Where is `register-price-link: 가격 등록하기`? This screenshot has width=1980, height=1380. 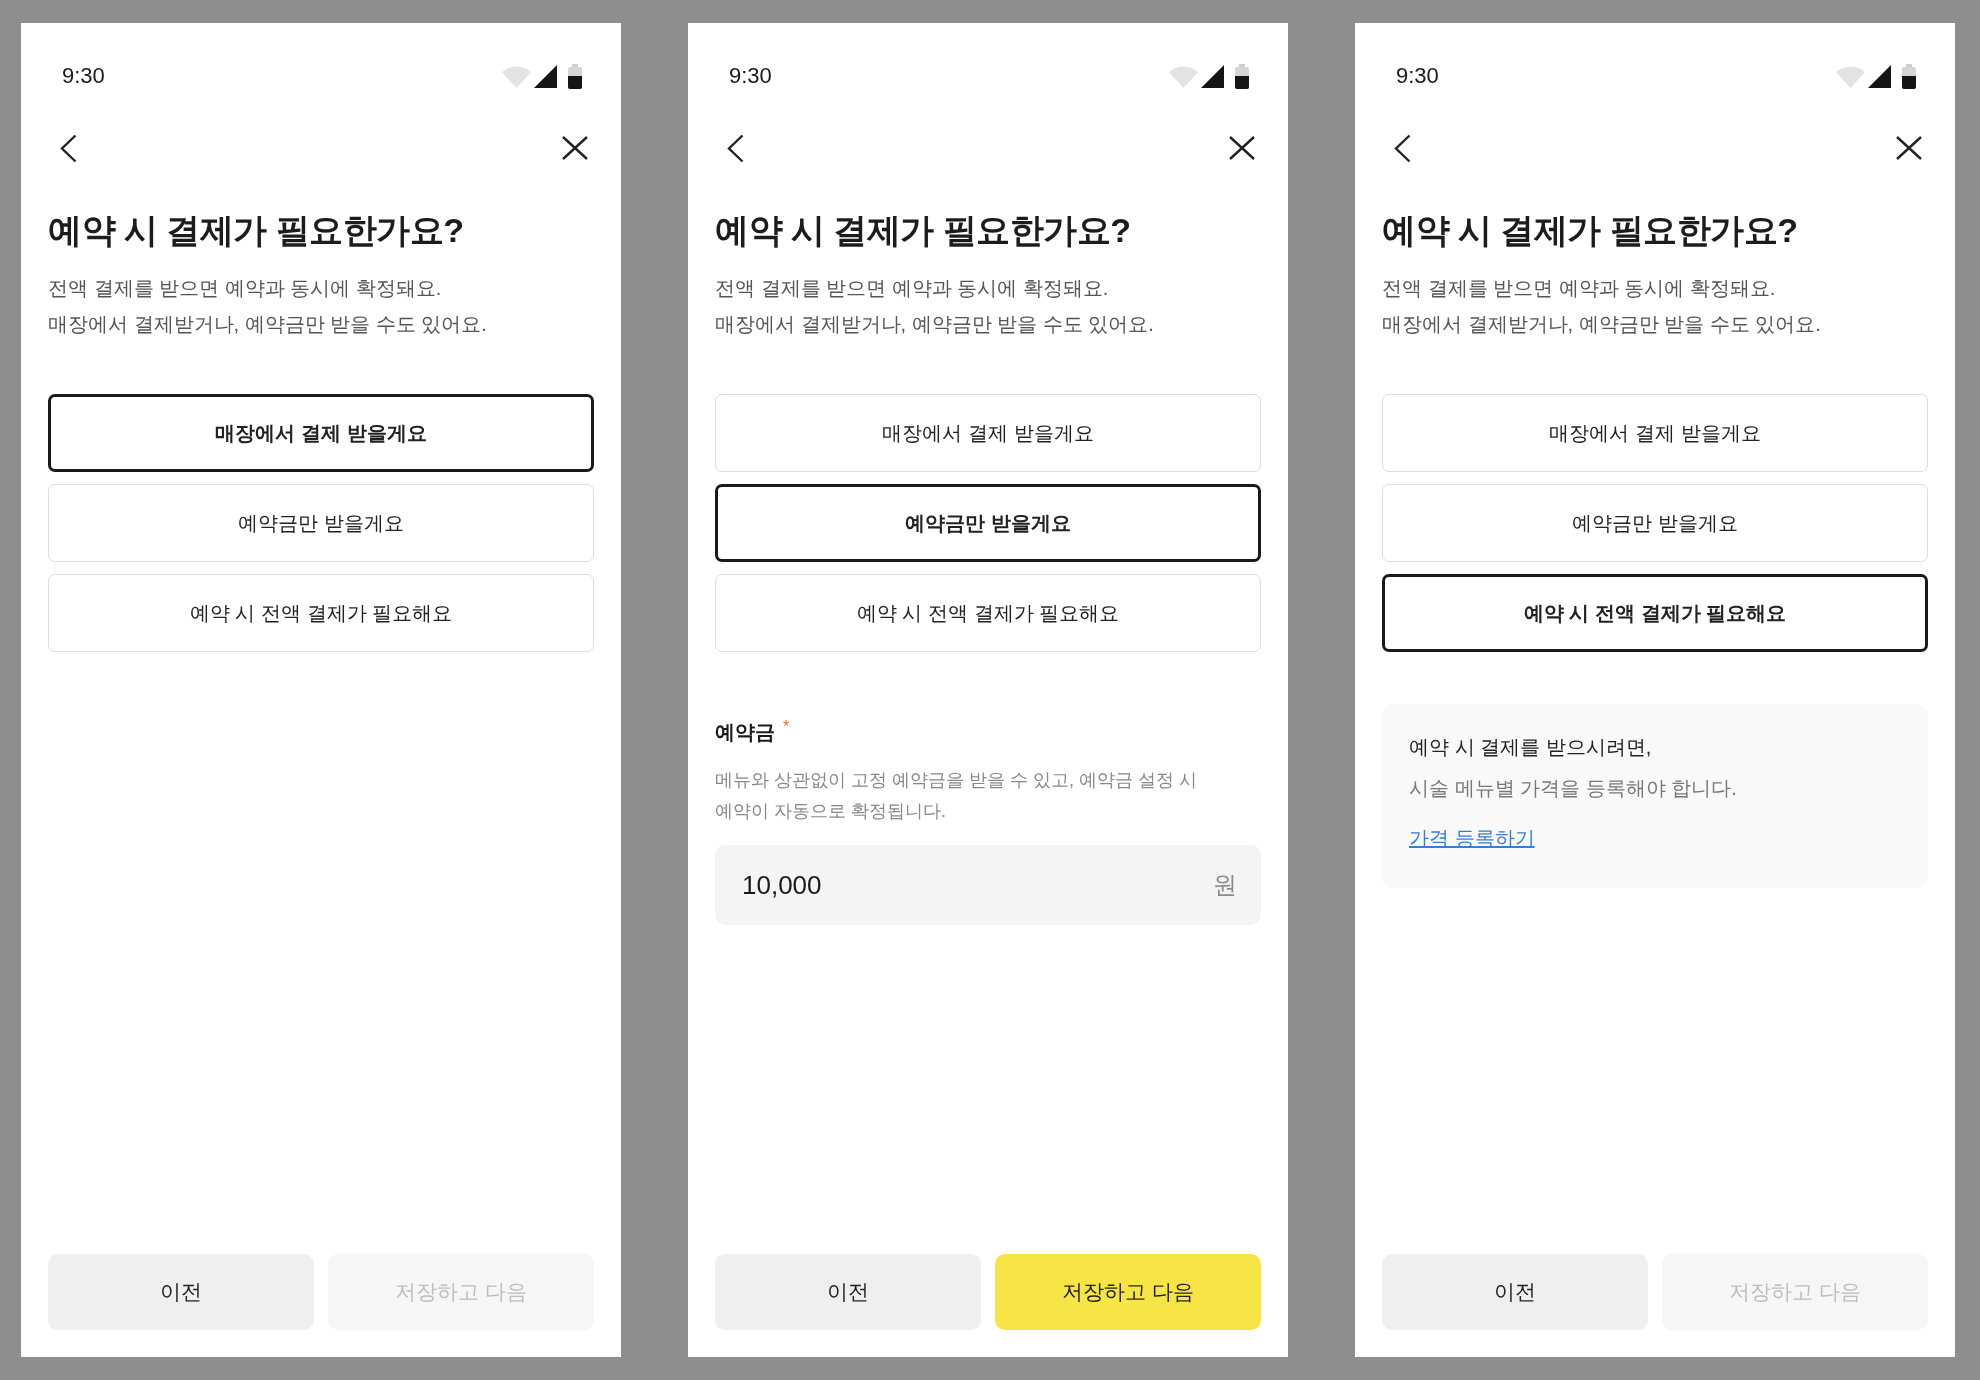 register-price-link: 가격 등록하기 is located at coordinates (1472, 838).